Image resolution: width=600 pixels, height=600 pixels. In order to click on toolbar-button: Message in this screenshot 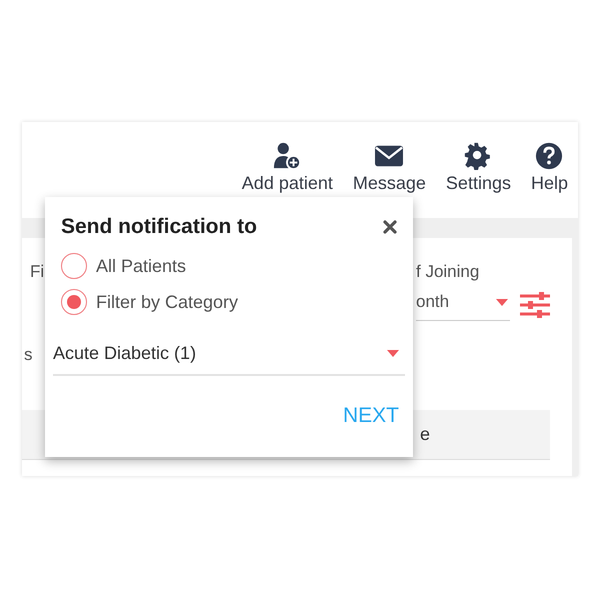, I will do `click(389, 168)`.